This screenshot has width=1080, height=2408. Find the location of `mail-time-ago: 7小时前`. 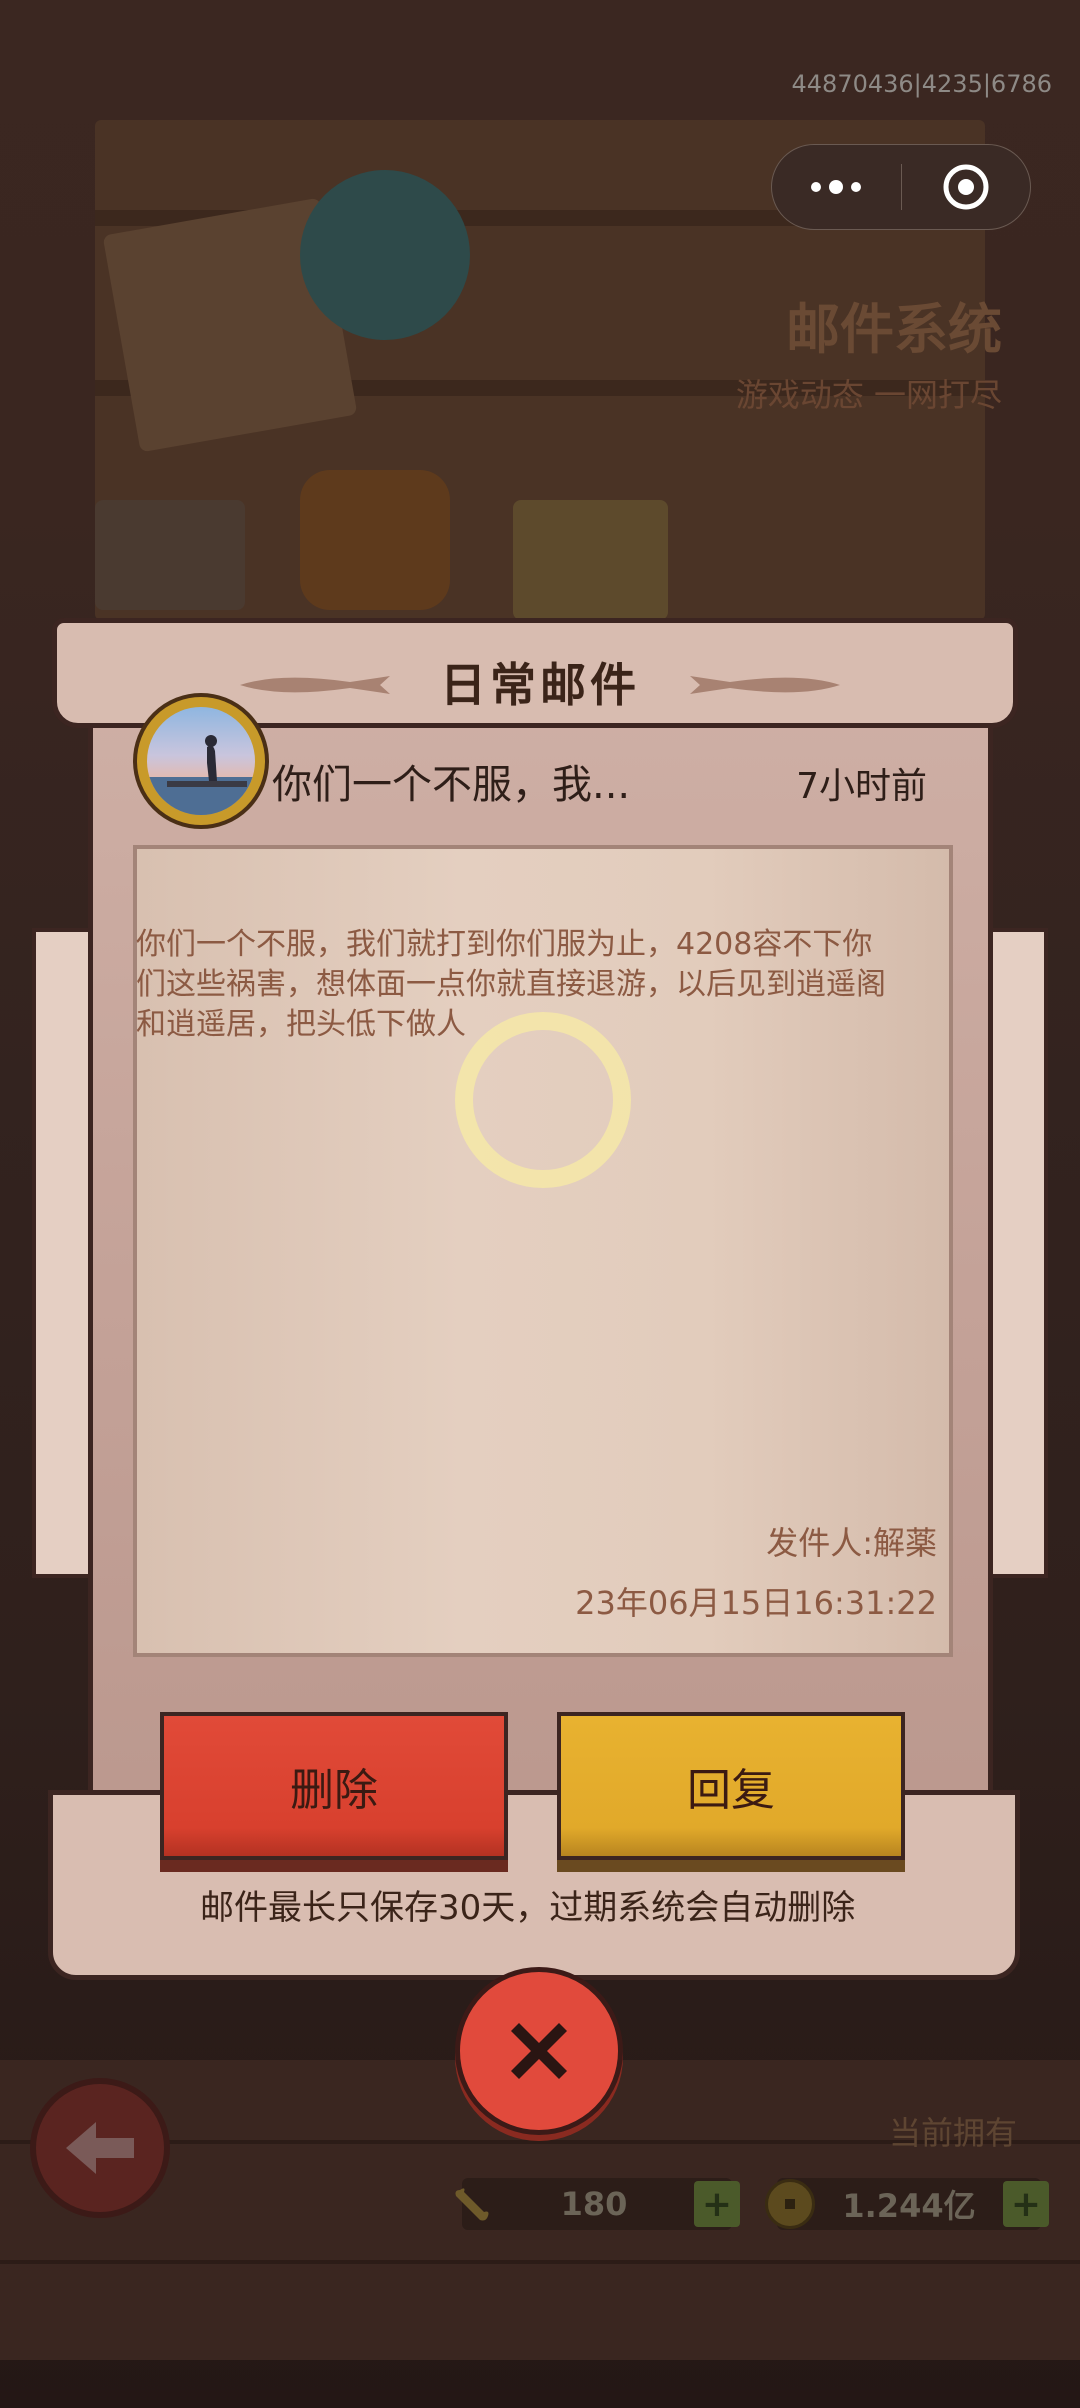

mail-time-ago: 7小时前 is located at coordinates (861, 786).